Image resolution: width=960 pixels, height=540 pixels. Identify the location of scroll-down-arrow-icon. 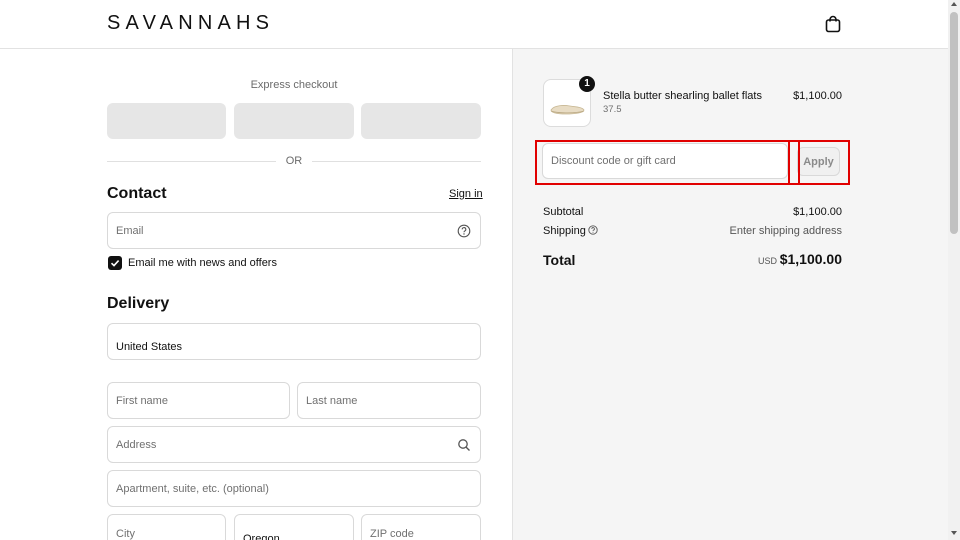
(954, 533).